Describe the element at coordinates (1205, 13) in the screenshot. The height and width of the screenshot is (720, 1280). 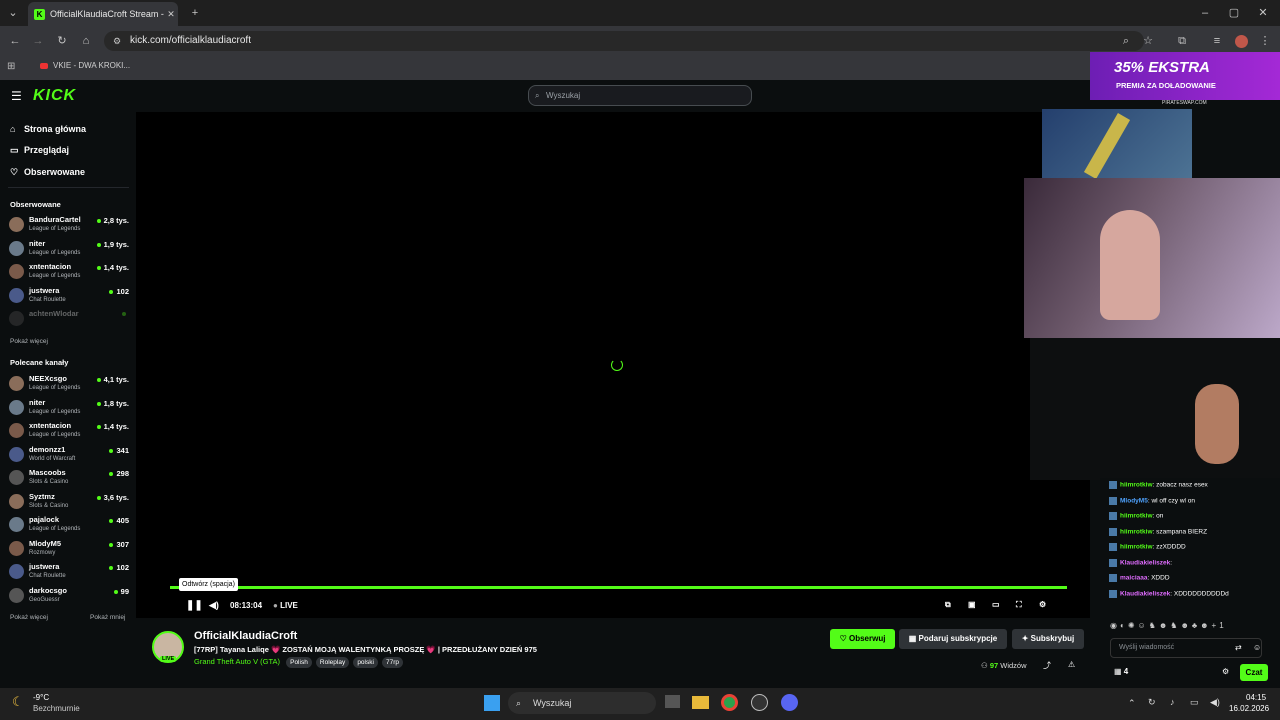
I see `minimize-icon: –` at that location.